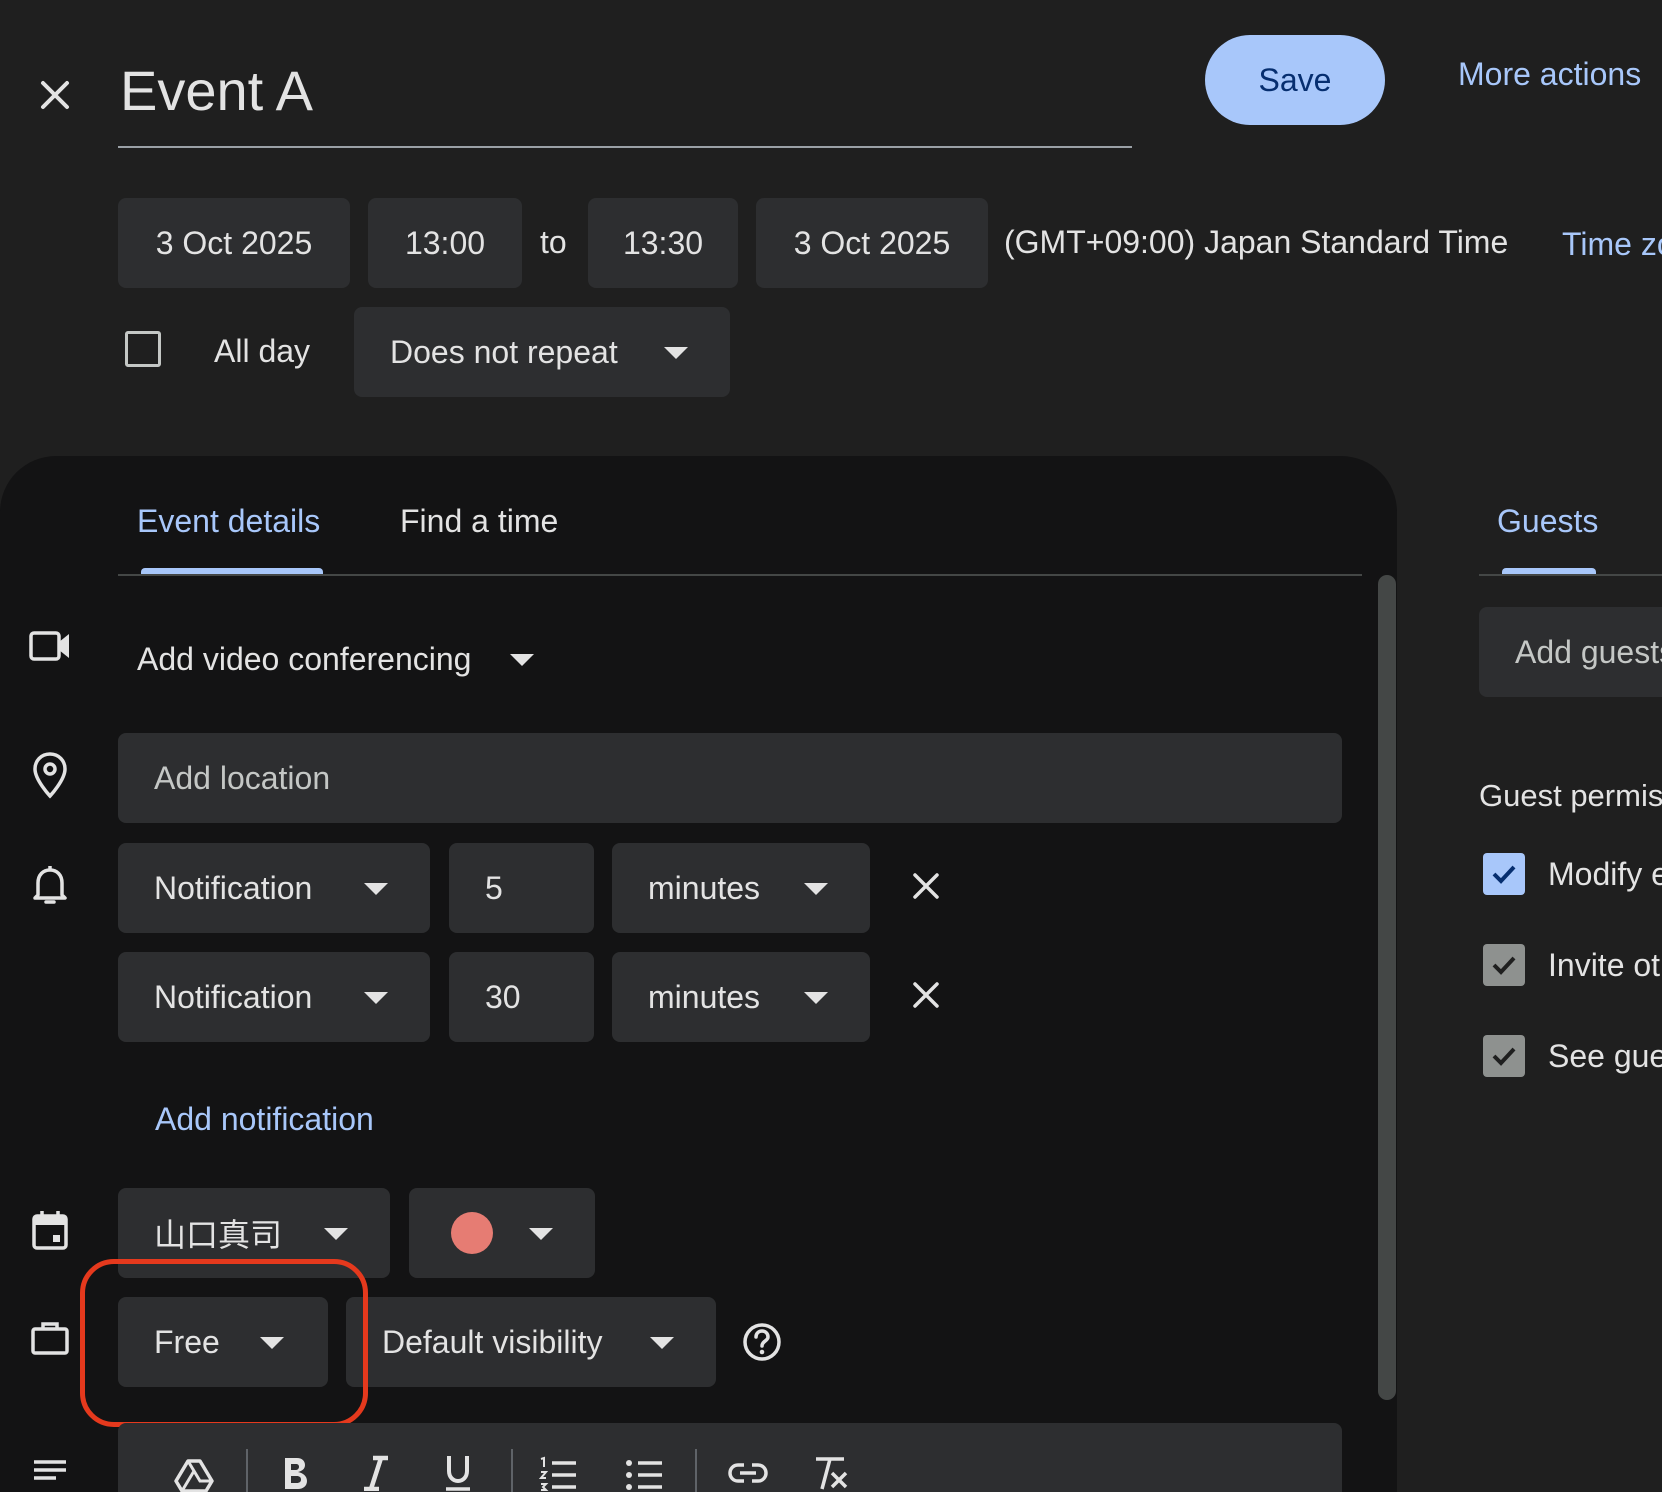 The height and width of the screenshot is (1492, 1662). What do you see at coordinates (224, 1343) in the screenshot?
I see `highlight-ring` at bounding box center [224, 1343].